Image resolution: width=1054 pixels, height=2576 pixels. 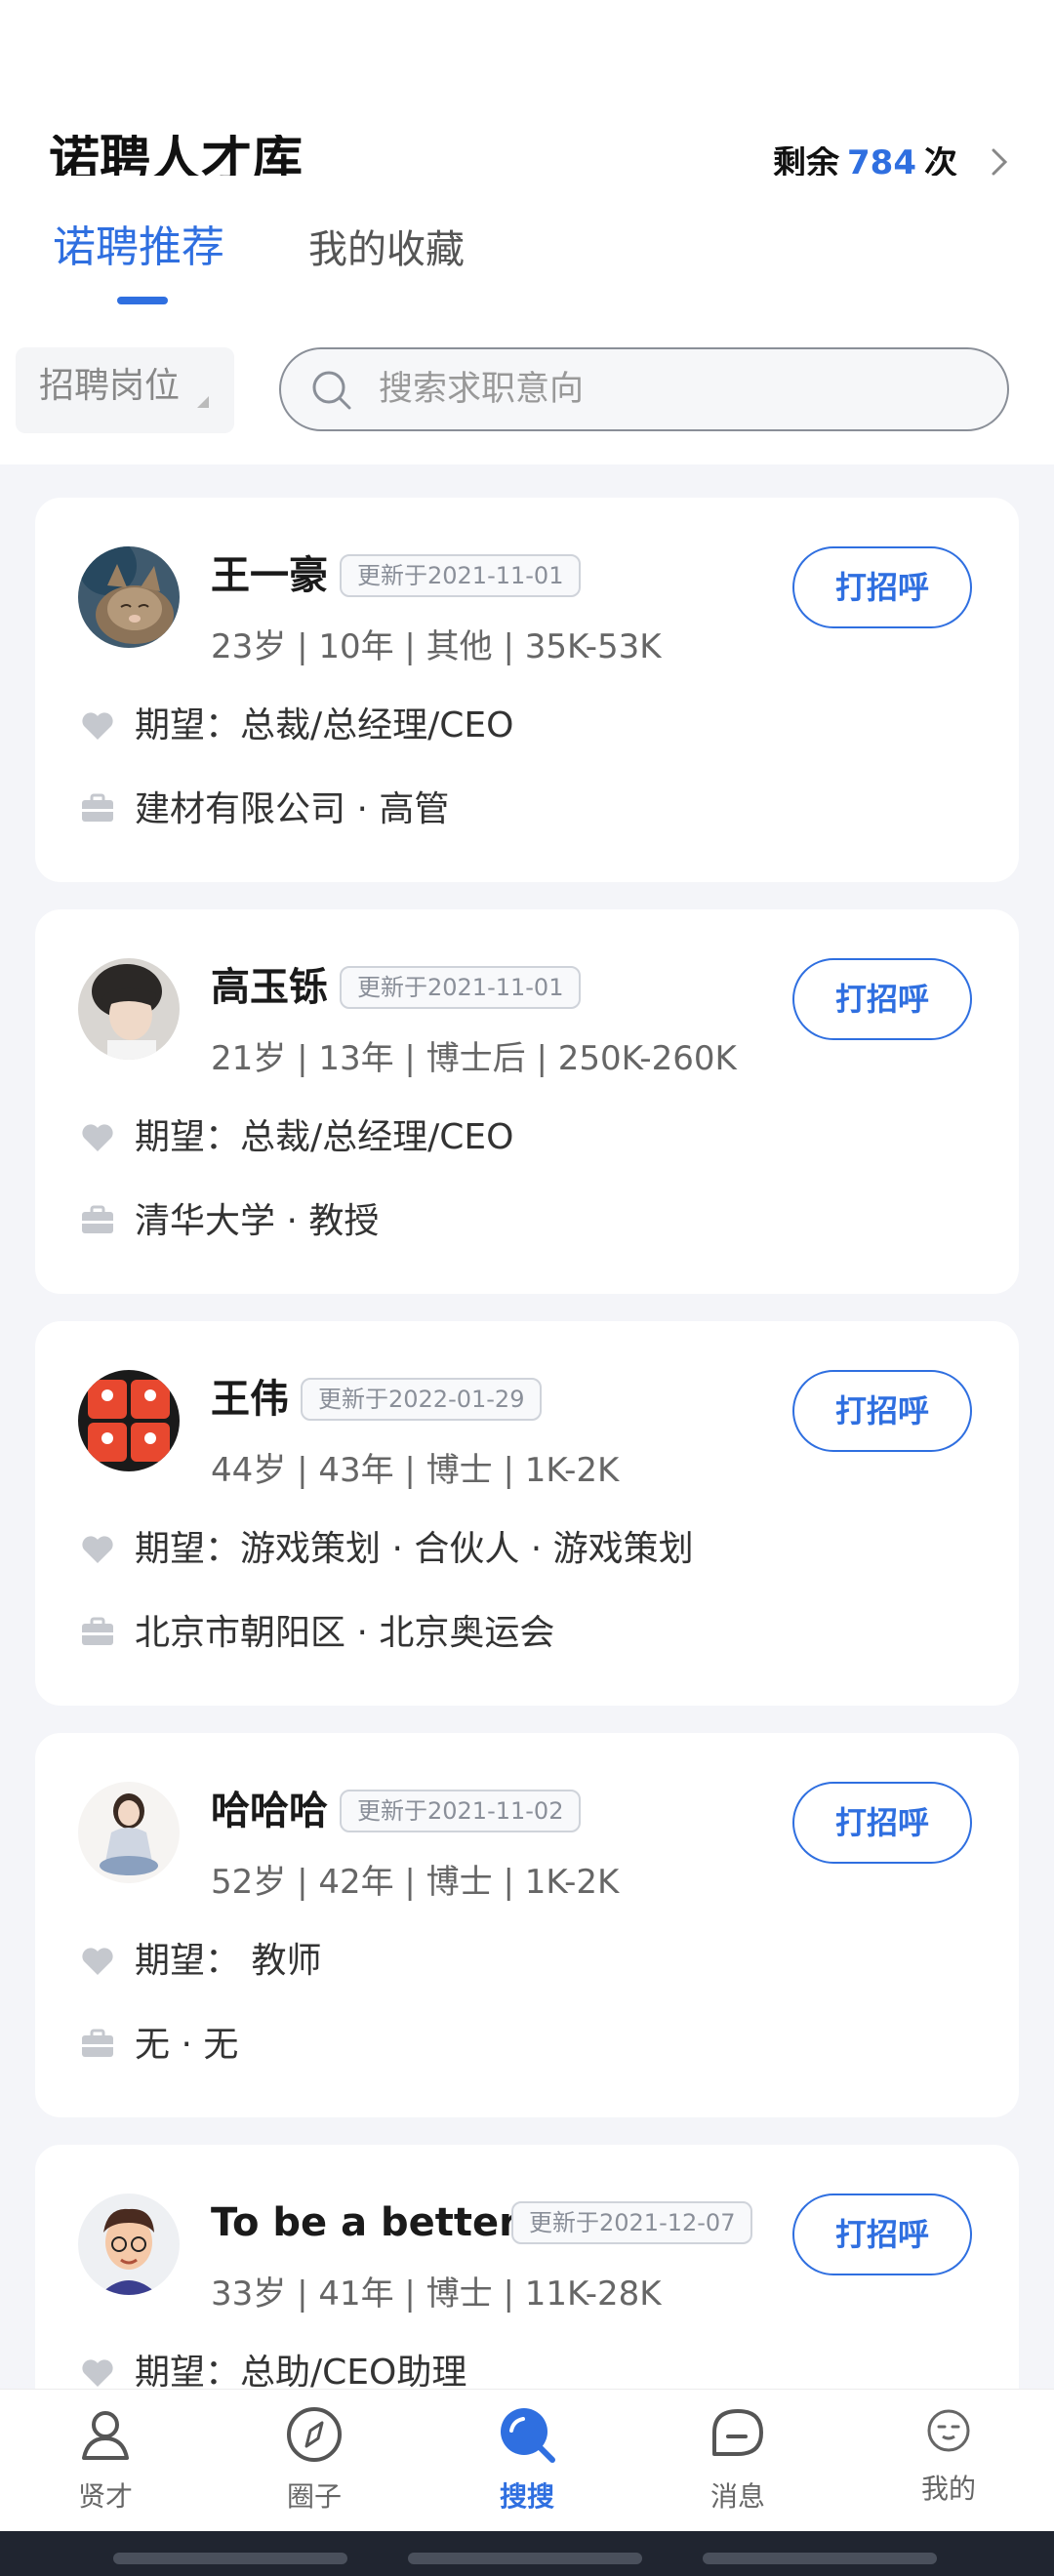 I want to click on bottom-nav: 贤才 圈子 搜搜 消息 我的, so click(x=527, y=2460).